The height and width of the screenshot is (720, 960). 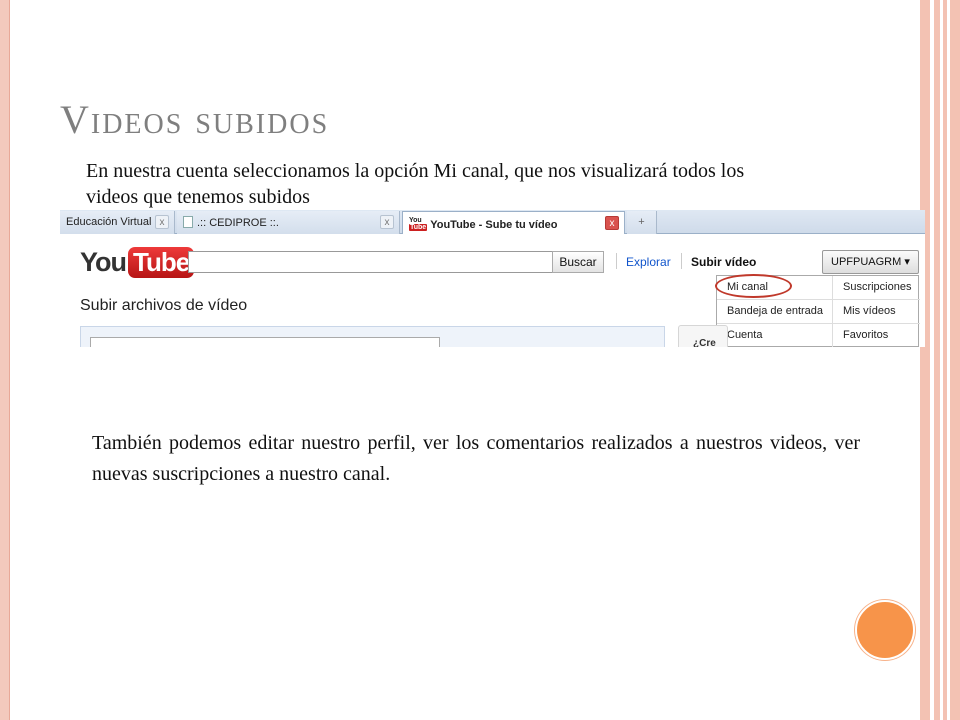 I want to click on tab-youtube: You Tube YouTube - Sube tu vídeo x, so click(x=513, y=222).